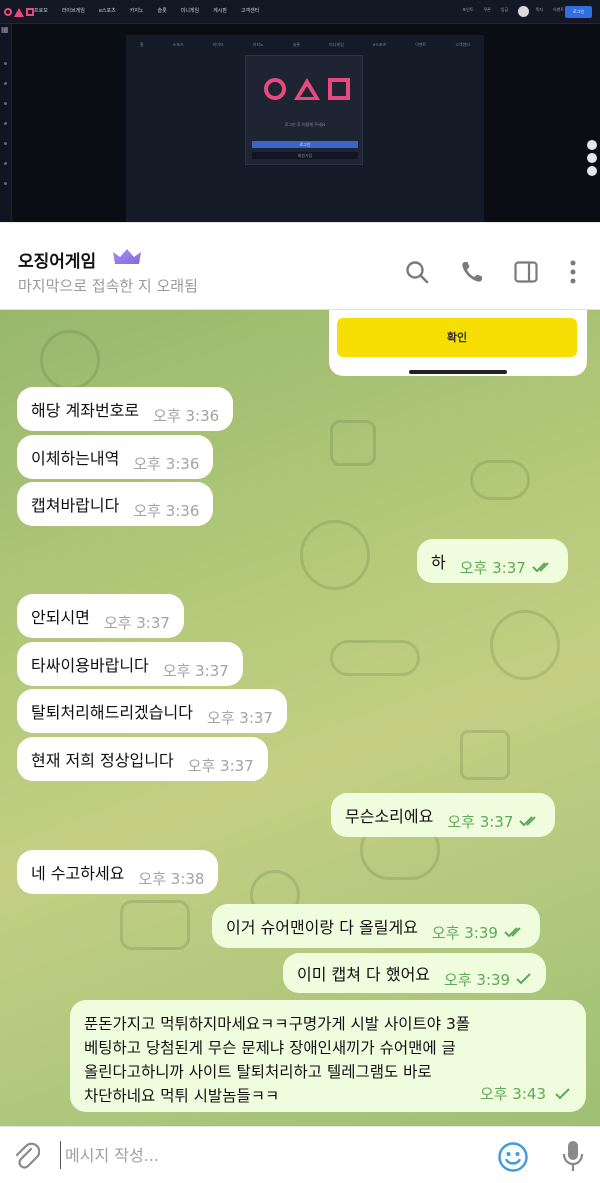 This screenshot has width=600, height=1183. Describe the element at coordinates (472, 272) in the screenshot. I see `phone-icon` at that location.